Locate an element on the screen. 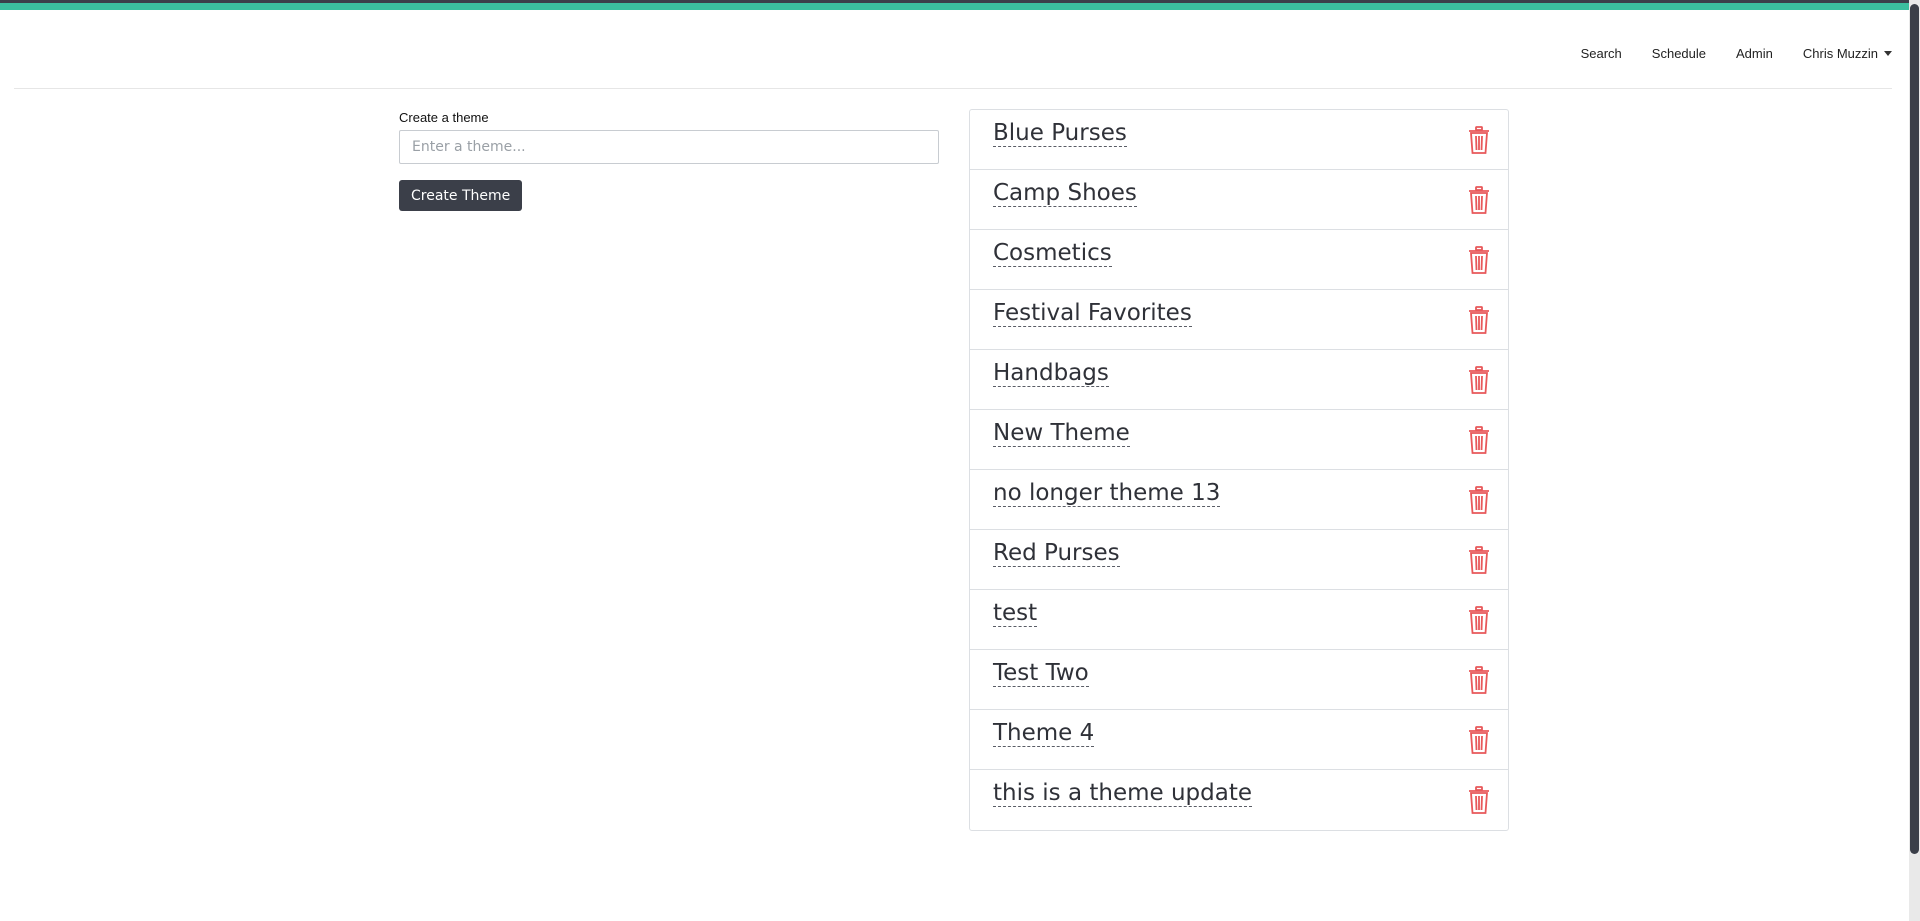 Image resolution: width=1920 pixels, height=921 pixels. theme-name-editable: this is a theme update is located at coordinates (1123, 793).